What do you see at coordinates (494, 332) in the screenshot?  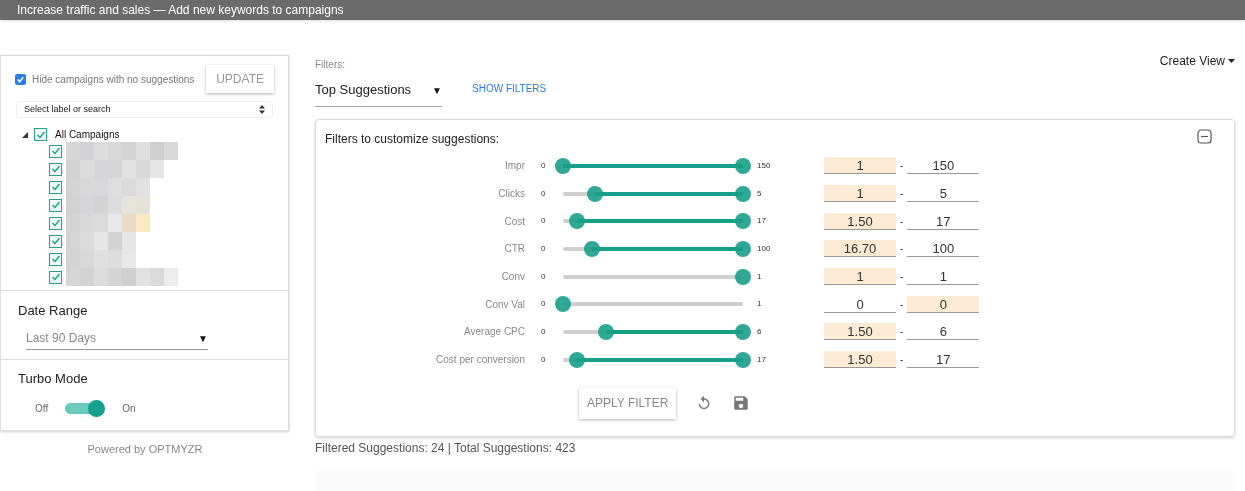 I see `filter-label: Average CPC` at bounding box center [494, 332].